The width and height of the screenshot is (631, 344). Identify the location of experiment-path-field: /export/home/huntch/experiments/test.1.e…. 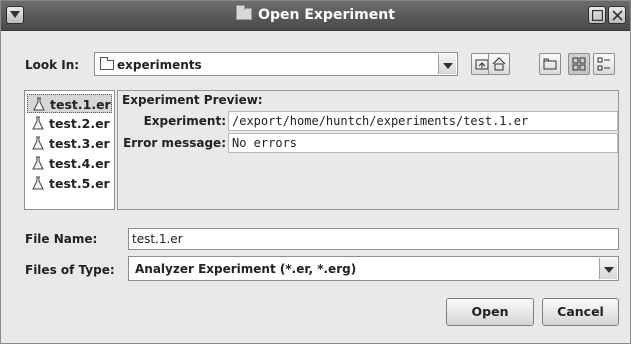
(423, 121).